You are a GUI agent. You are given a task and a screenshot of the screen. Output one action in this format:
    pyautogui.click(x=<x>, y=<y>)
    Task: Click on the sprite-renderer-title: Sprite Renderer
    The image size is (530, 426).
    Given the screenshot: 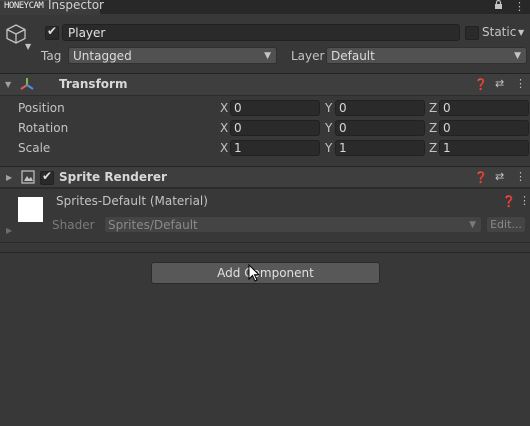 What is the action you would take?
    pyautogui.click(x=113, y=177)
    